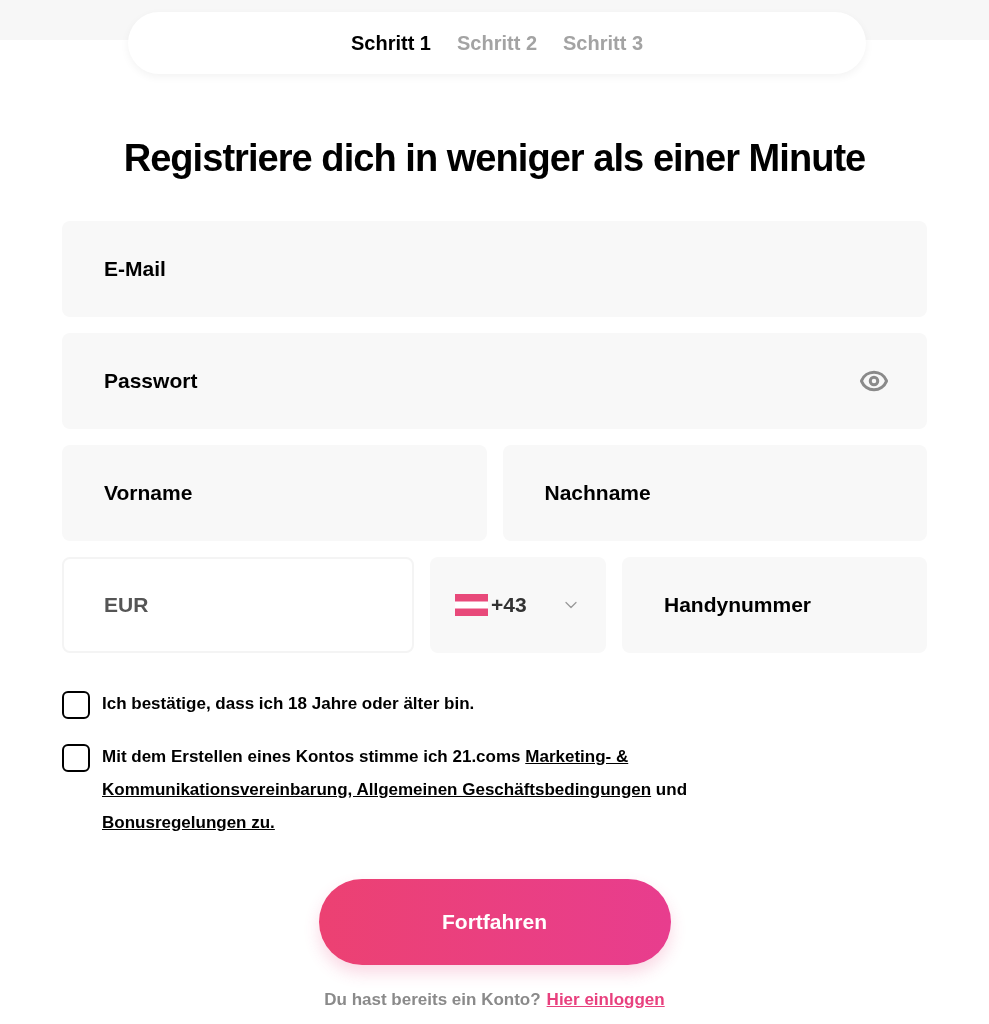  Describe the element at coordinates (494, 381) in the screenshot. I see `input-field: Passwort` at that location.